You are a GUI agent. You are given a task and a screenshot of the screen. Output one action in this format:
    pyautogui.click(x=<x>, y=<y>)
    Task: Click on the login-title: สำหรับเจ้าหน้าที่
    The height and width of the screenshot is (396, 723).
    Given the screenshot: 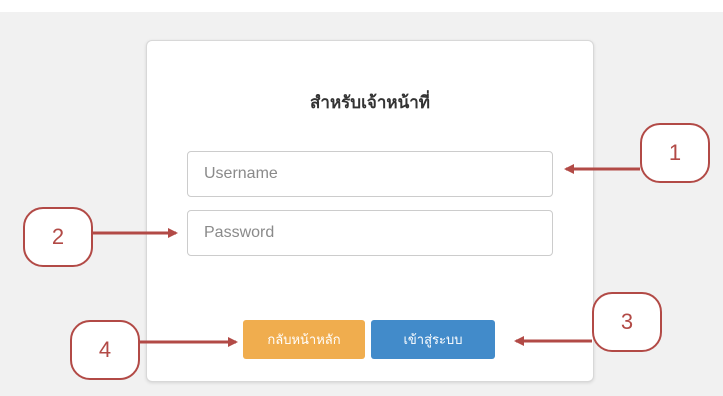 What is the action you would take?
    pyautogui.click(x=370, y=103)
    